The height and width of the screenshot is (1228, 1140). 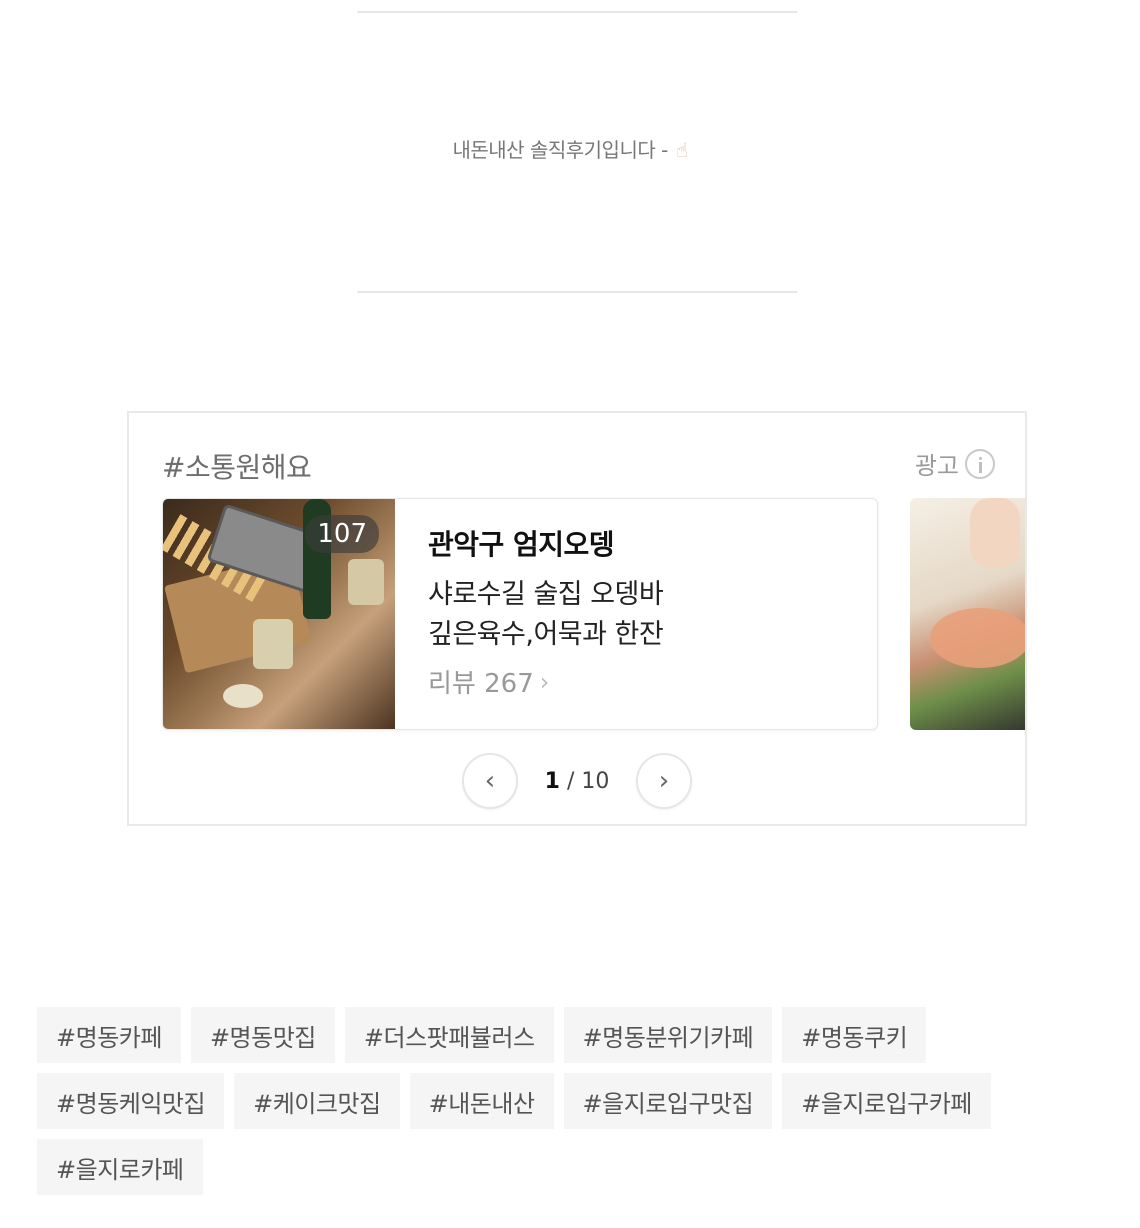 I want to click on tag-item: #을지로카페, so click(x=120, y=1167).